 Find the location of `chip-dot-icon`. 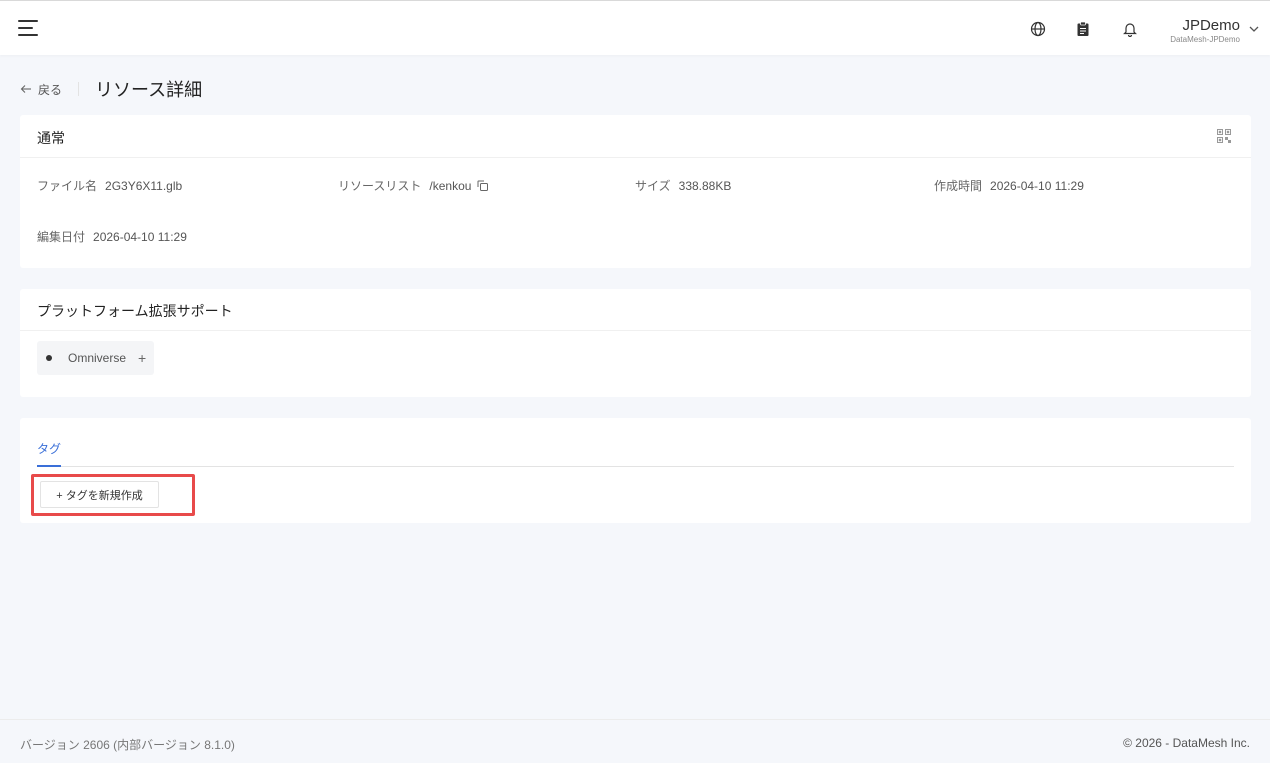

chip-dot-icon is located at coordinates (49, 358).